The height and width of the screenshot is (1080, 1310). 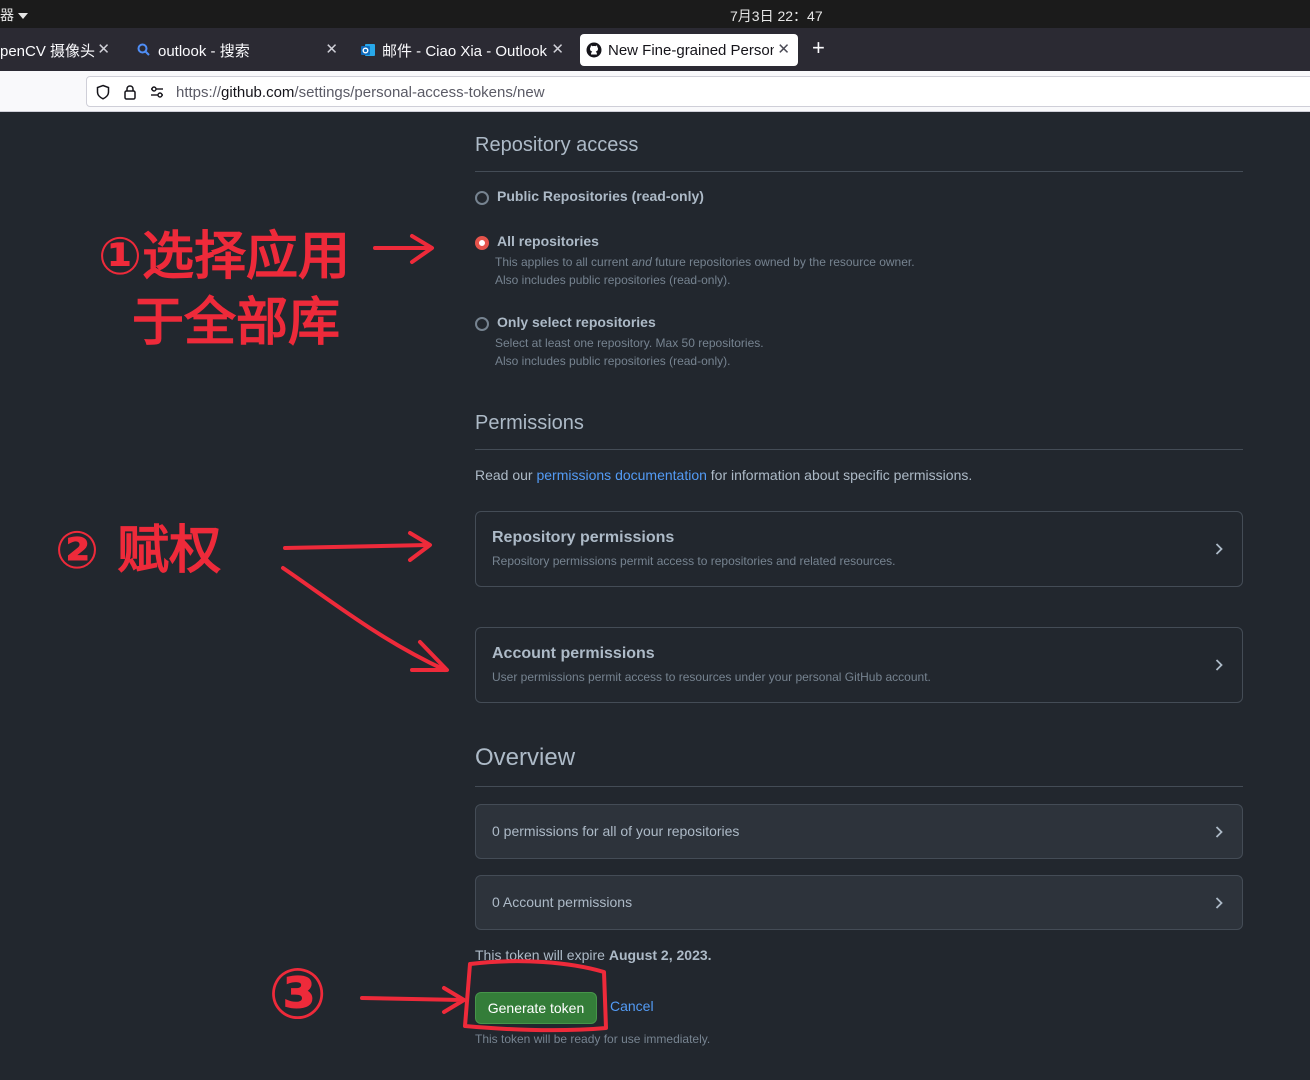 What do you see at coordinates (548, 241) in the screenshot?
I see `radio-label: All repositories` at bounding box center [548, 241].